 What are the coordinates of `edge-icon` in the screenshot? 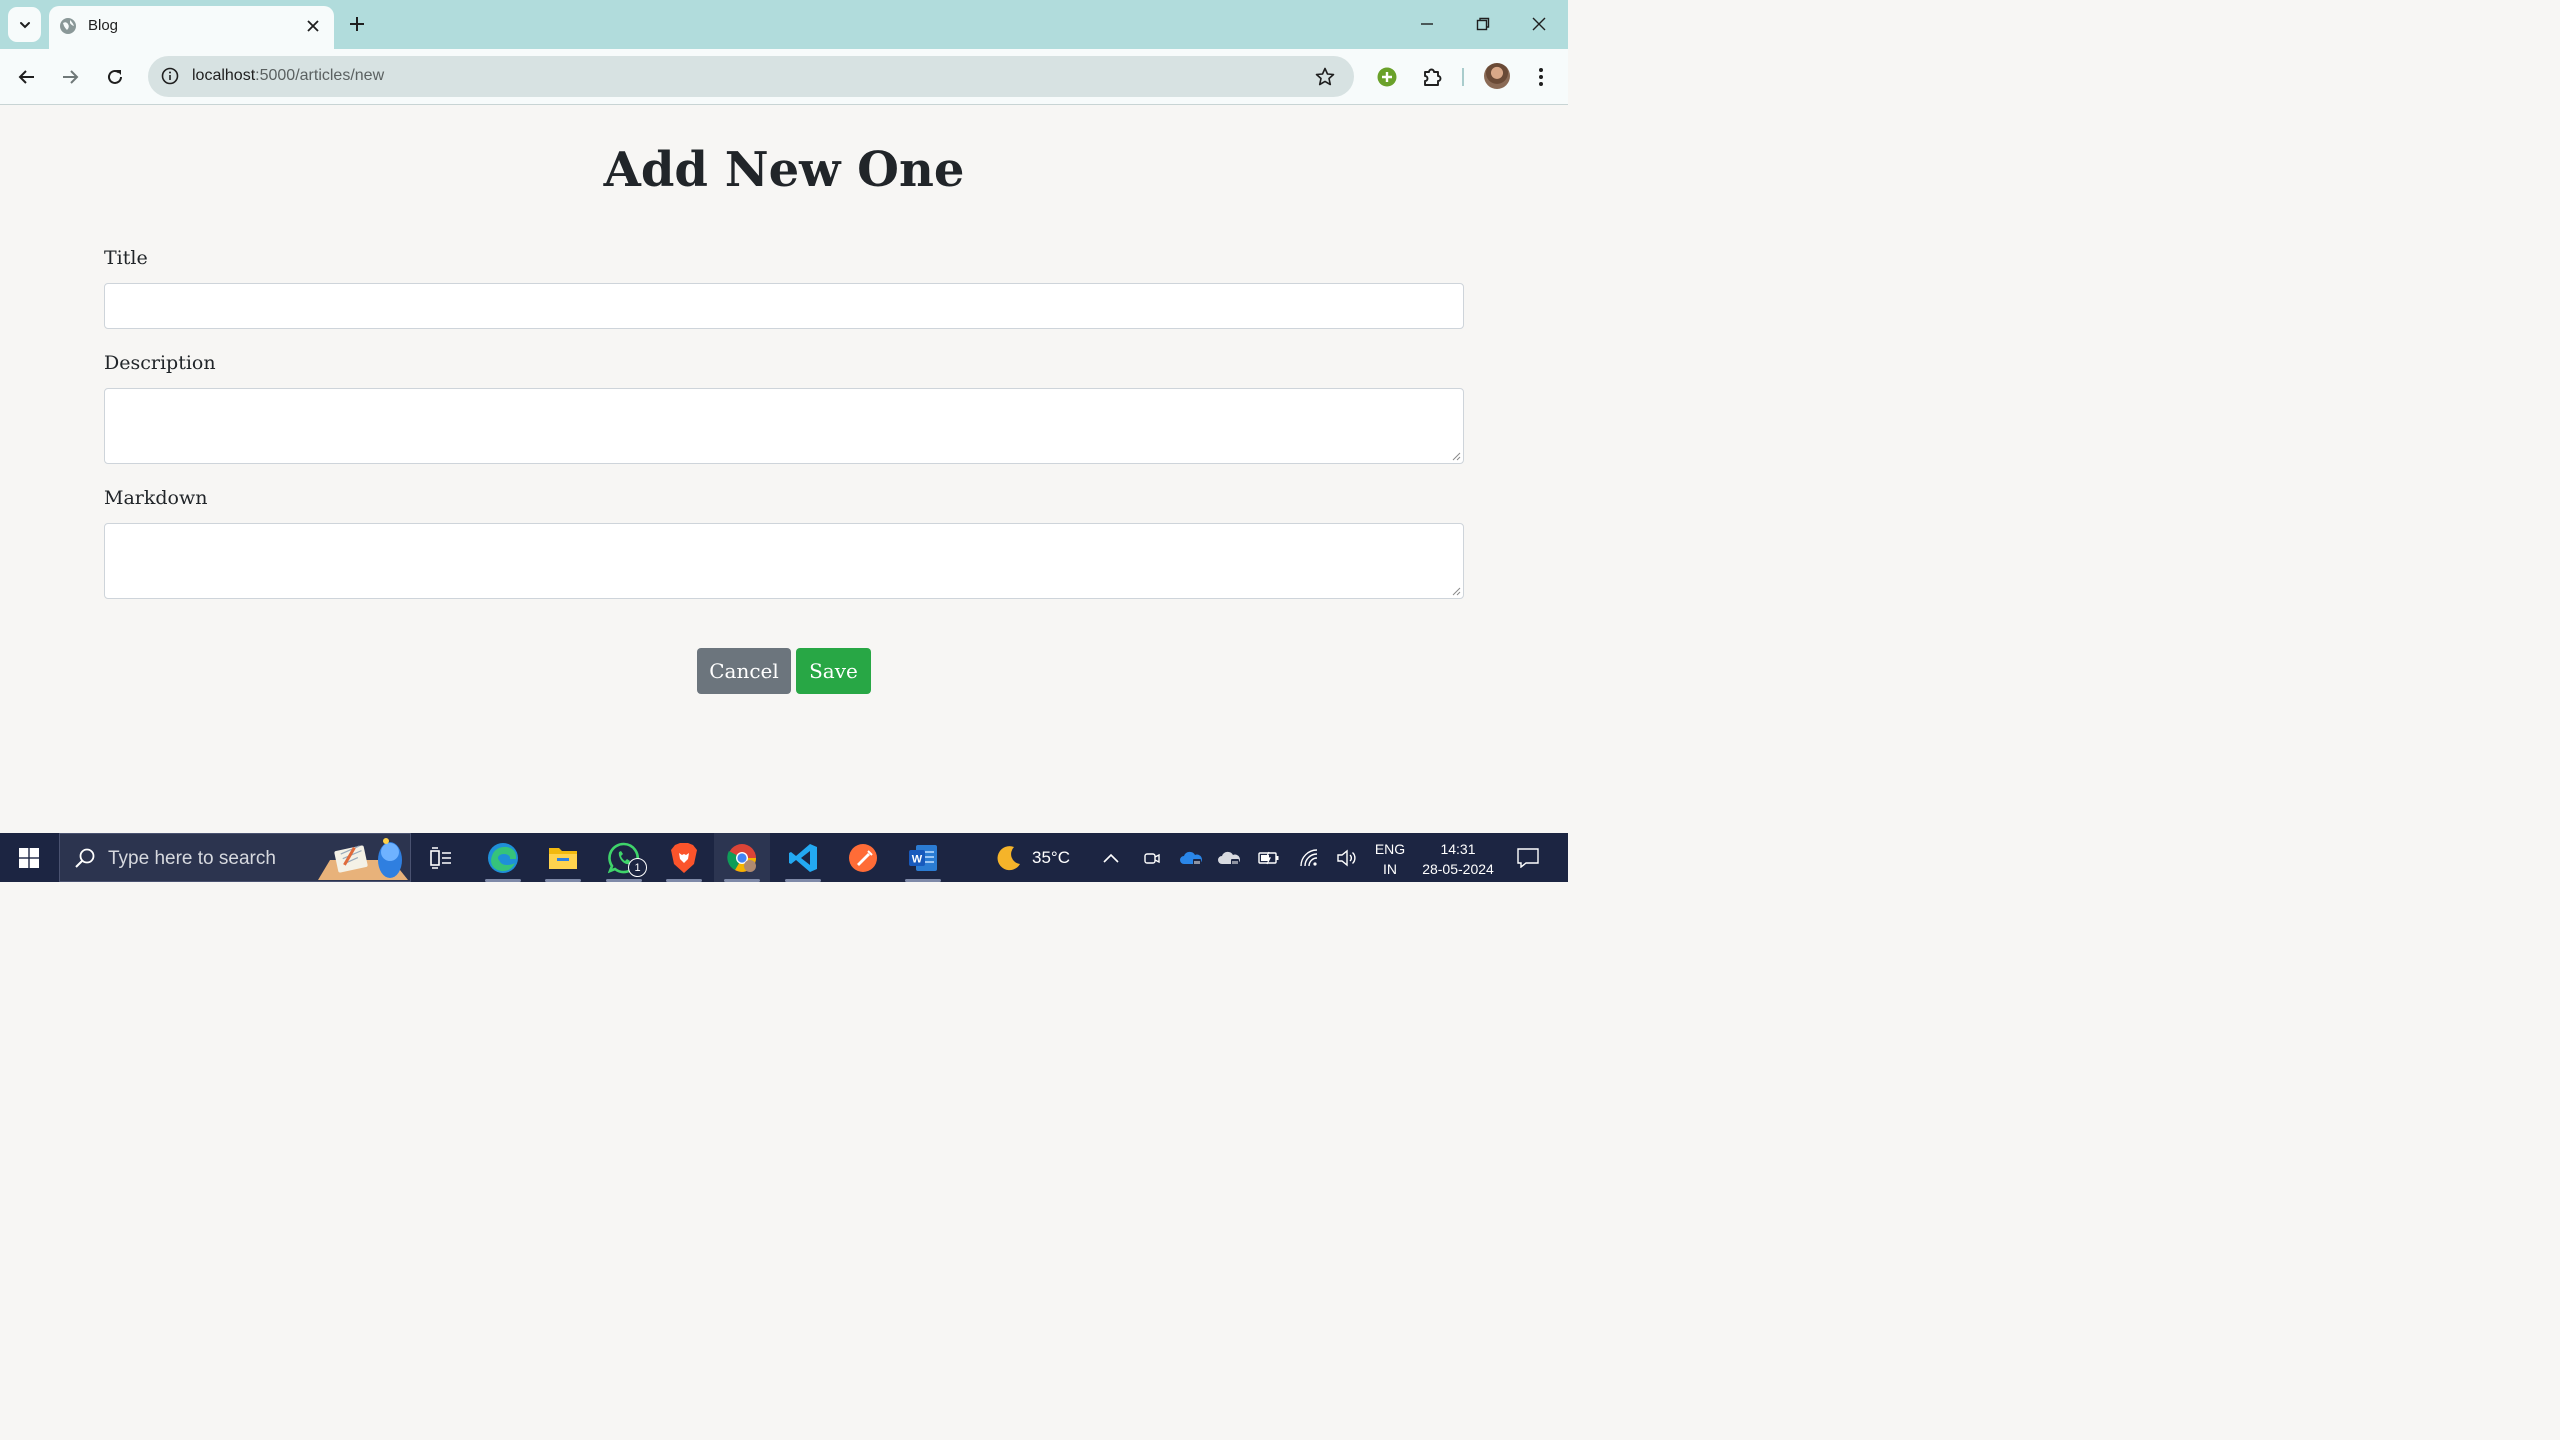 It's located at (503, 857).